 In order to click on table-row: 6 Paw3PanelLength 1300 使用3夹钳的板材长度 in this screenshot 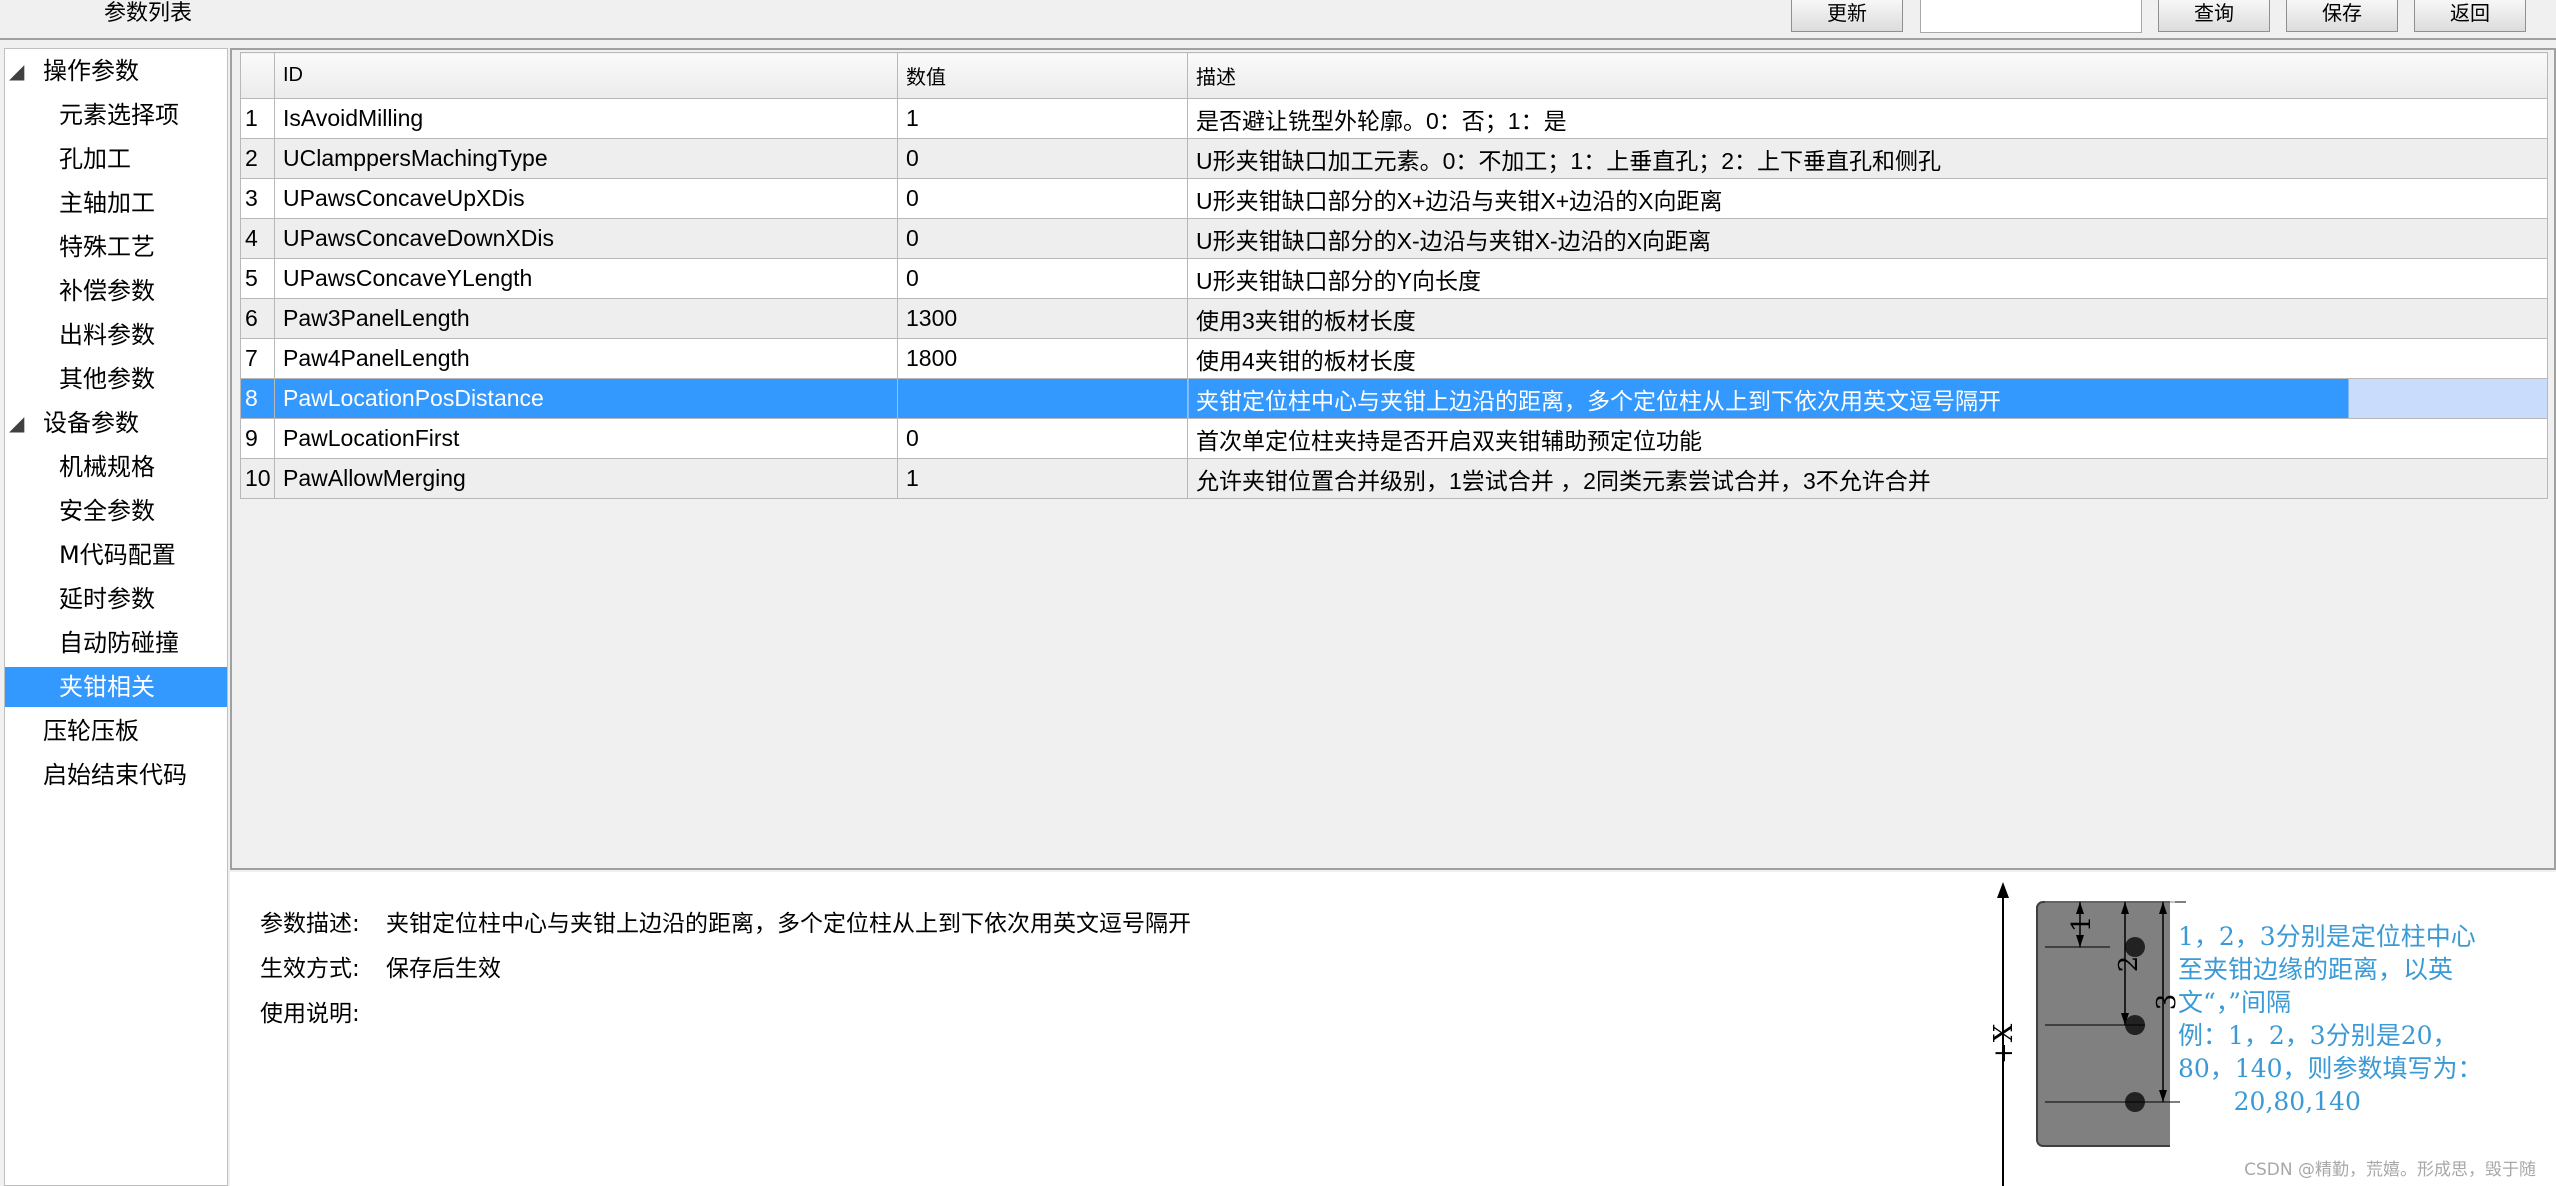, I will do `click(1394, 318)`.